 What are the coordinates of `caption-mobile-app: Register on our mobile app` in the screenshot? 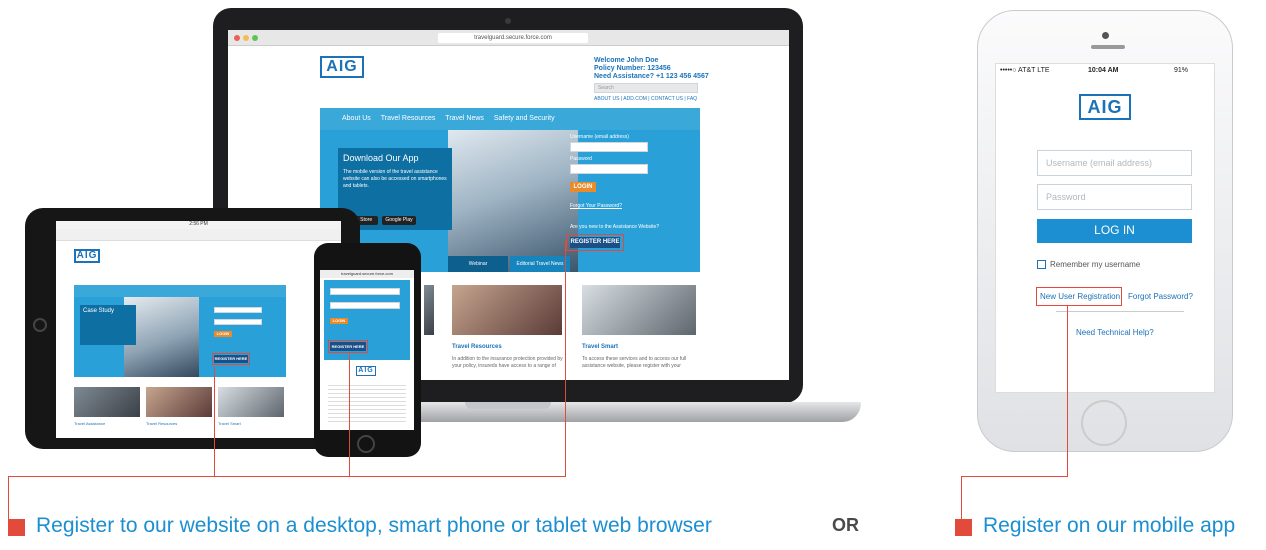 It's located at (1109, 525).